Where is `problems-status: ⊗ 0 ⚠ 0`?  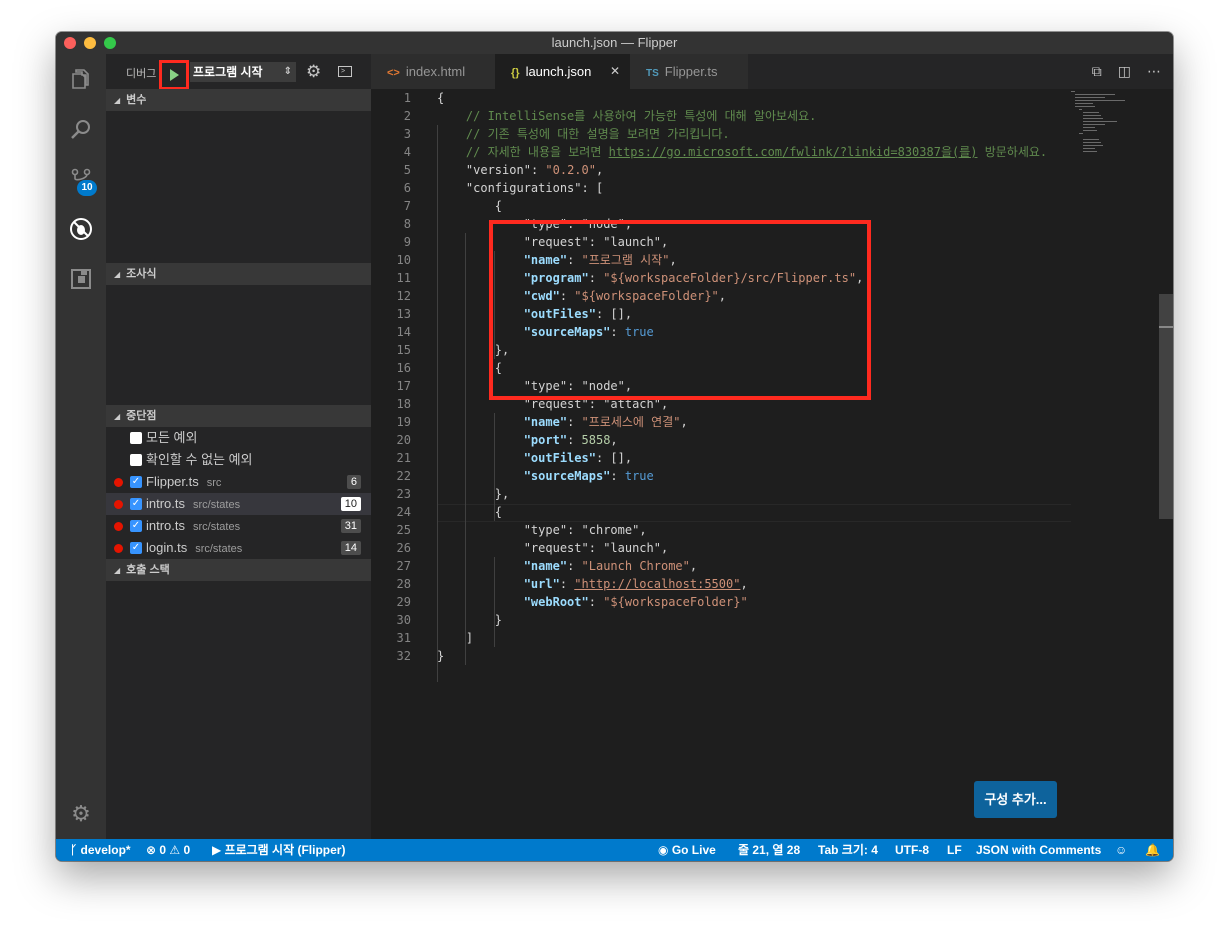 problems-status: ⊗ 0 ⚠ 0 is located at coordinates (168, 850).